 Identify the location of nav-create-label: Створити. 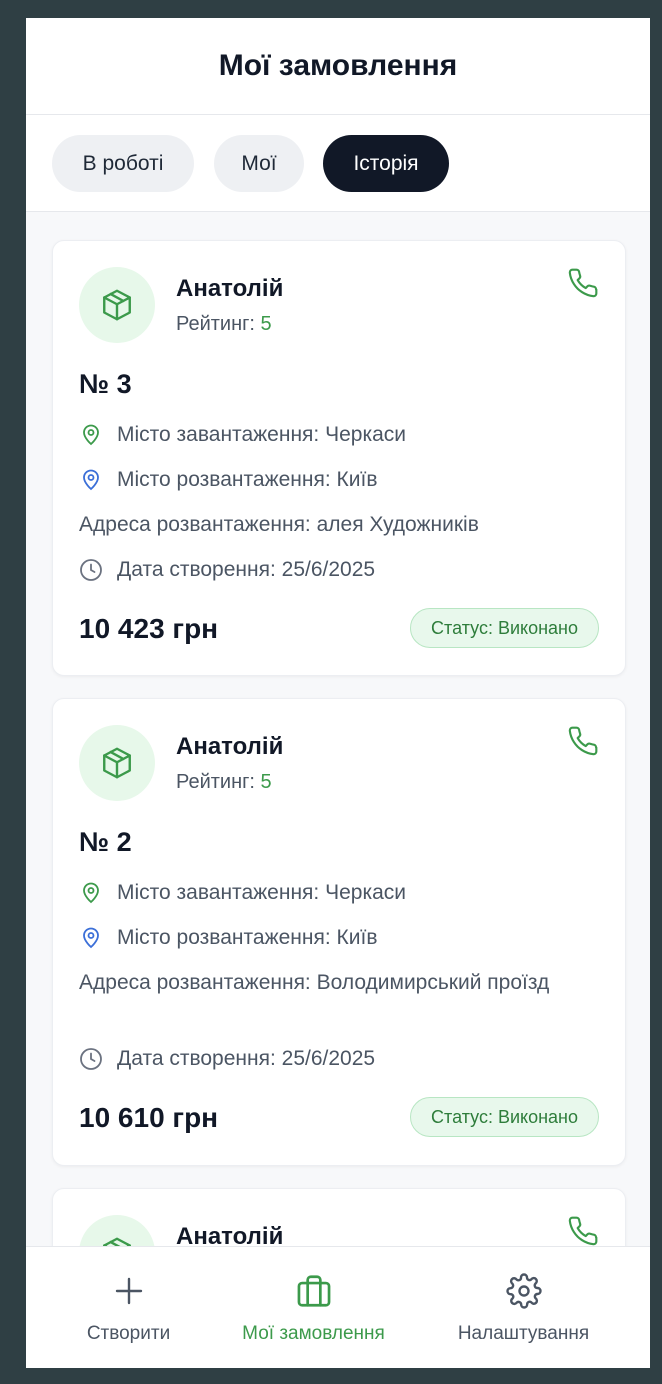
(128, 1333).